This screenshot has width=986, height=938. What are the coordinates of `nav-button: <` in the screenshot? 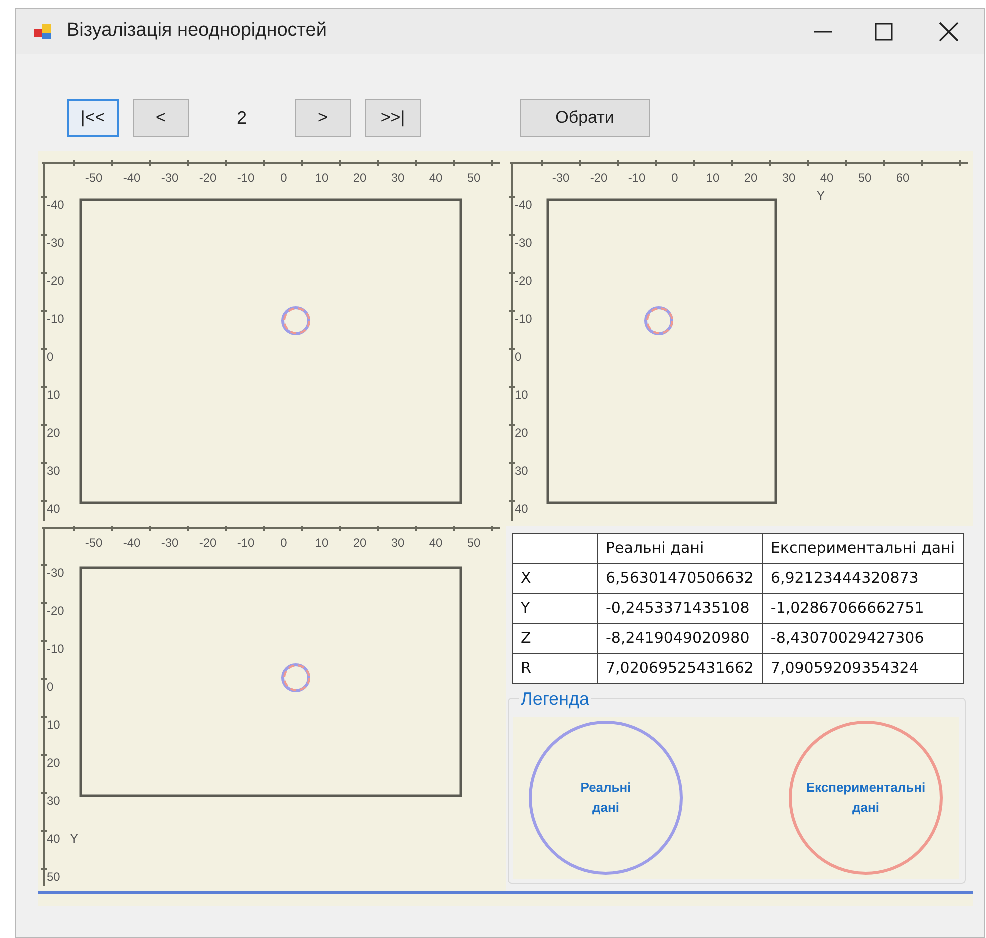 It's located at (161, 118).